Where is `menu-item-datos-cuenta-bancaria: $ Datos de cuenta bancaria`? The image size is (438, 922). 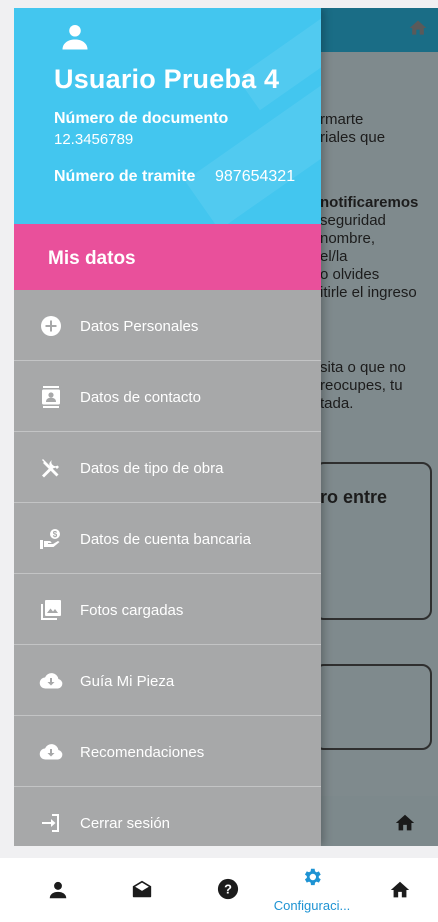 menu-item-datos-cuenta-bancaria: $ Datos de cuenta bancaria is located at coordinates (167, 538).